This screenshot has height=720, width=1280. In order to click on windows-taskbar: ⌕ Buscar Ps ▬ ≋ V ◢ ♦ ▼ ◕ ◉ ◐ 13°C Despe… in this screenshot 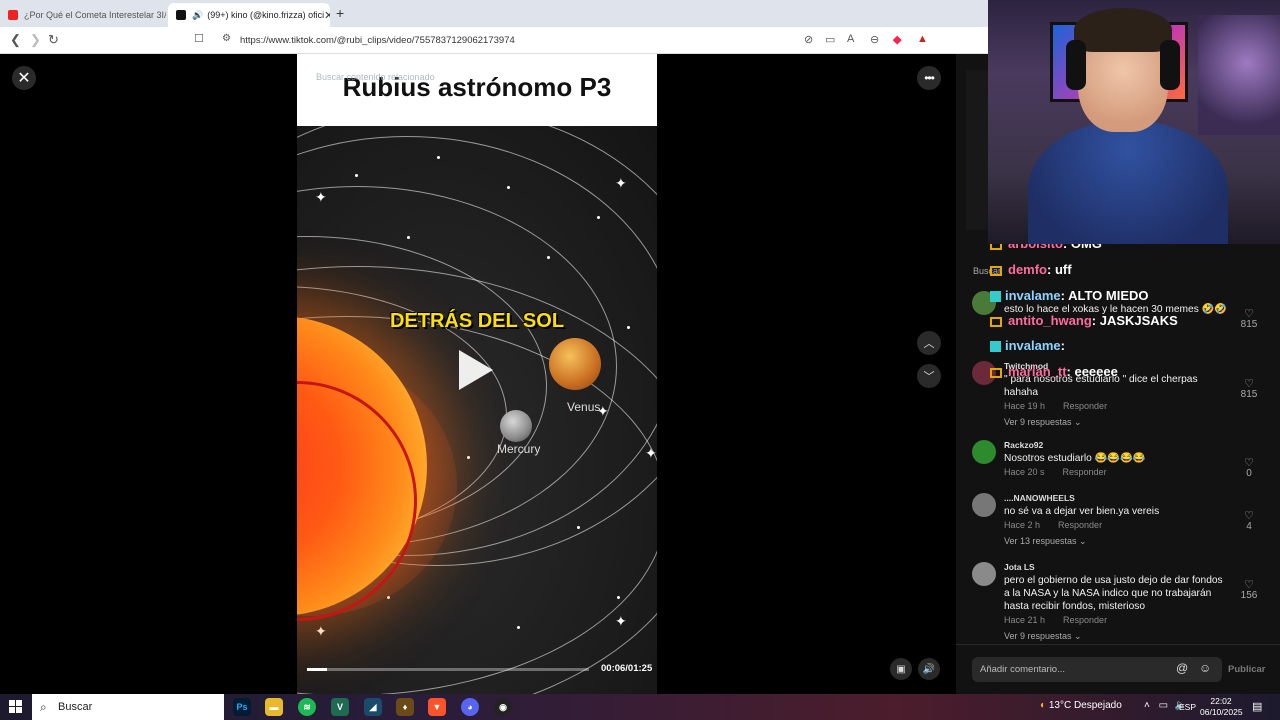, I will do `click(640, 707)`.